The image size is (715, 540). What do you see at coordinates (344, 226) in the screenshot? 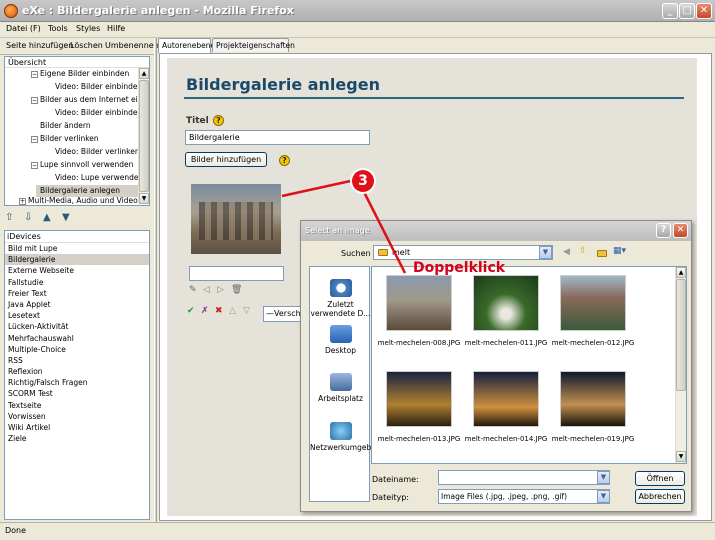
I see `annotation-lines` at bounding box center [344, 226].